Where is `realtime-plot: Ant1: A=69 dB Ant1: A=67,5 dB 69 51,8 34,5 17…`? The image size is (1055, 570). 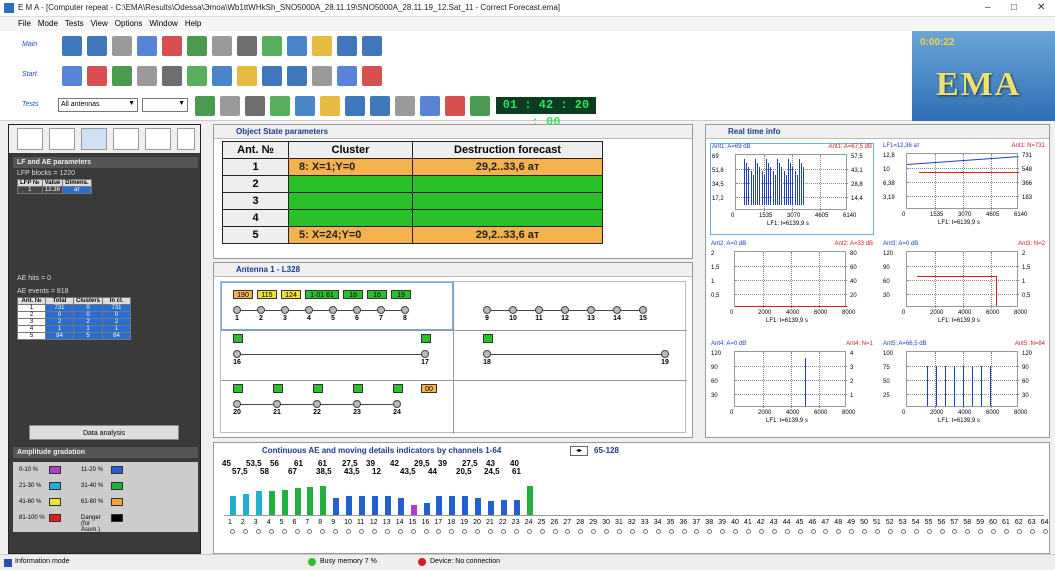
realtime-plot: Ant1: A=69 dB Ant1: A=67,5 dB 69 51,8 34,5 17… is located at coordinates (792, 189).